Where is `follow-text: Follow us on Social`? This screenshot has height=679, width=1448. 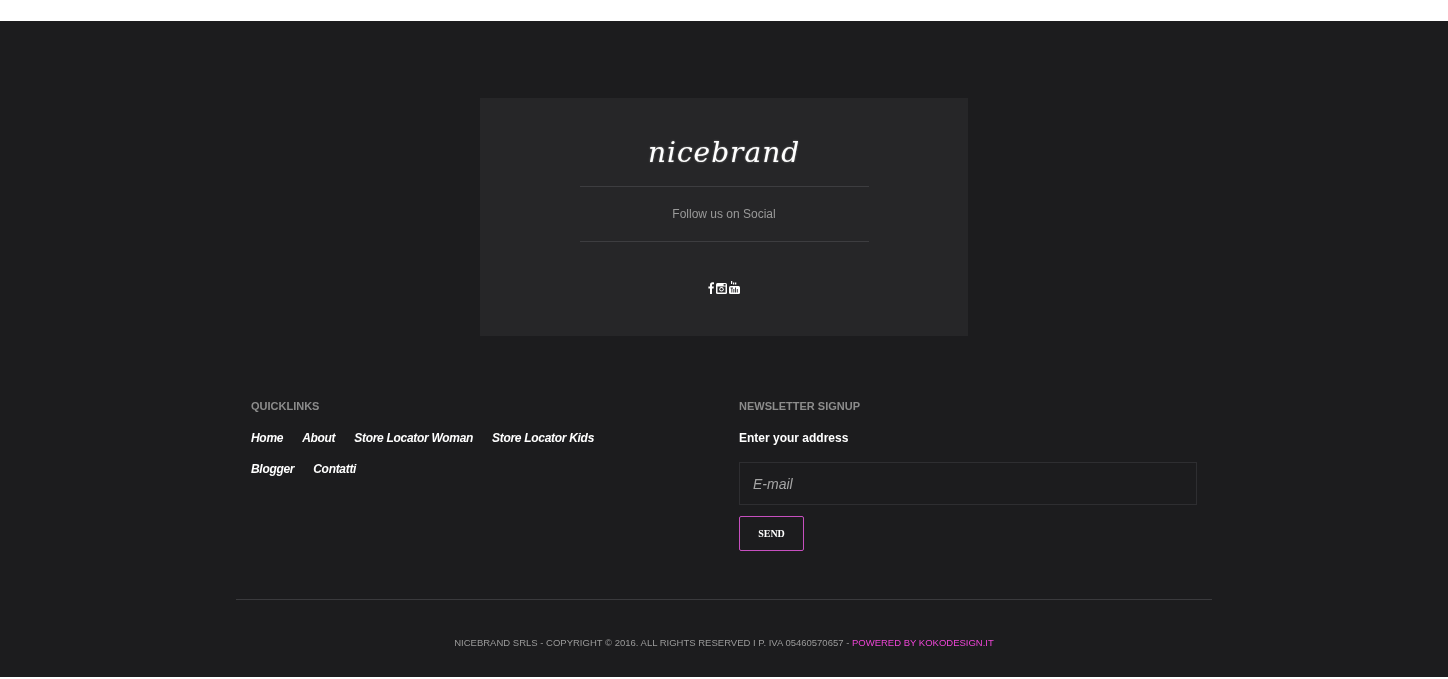 follow-text: Follow us on Social is located at coordinates (724, 214).